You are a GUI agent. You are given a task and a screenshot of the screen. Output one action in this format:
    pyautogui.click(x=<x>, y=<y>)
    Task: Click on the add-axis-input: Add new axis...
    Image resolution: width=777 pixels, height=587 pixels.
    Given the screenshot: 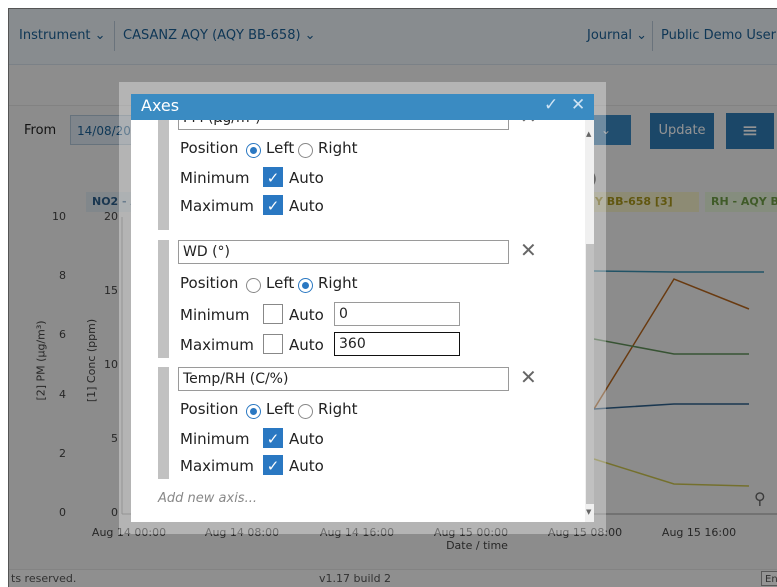 What is the action you would take?
    pyautogui.click(x=207, y=498)
    